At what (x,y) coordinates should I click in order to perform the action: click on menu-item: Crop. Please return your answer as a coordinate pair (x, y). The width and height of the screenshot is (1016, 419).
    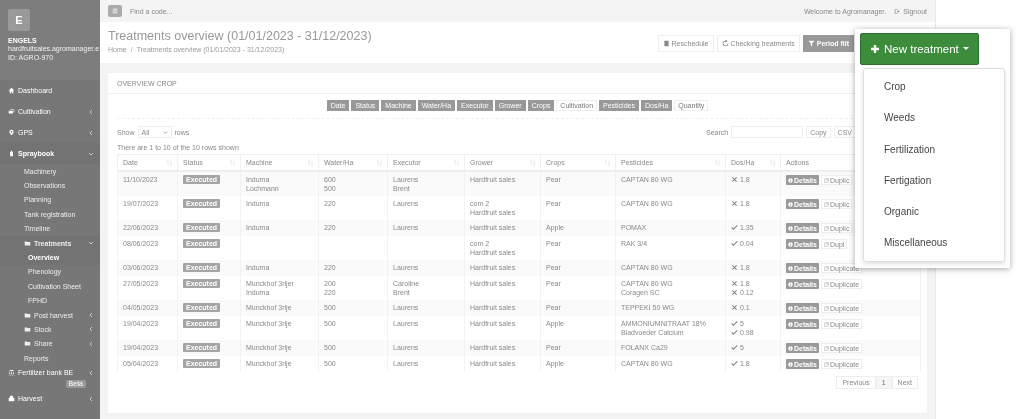
    Looking at the image, I should click on (934, 87).